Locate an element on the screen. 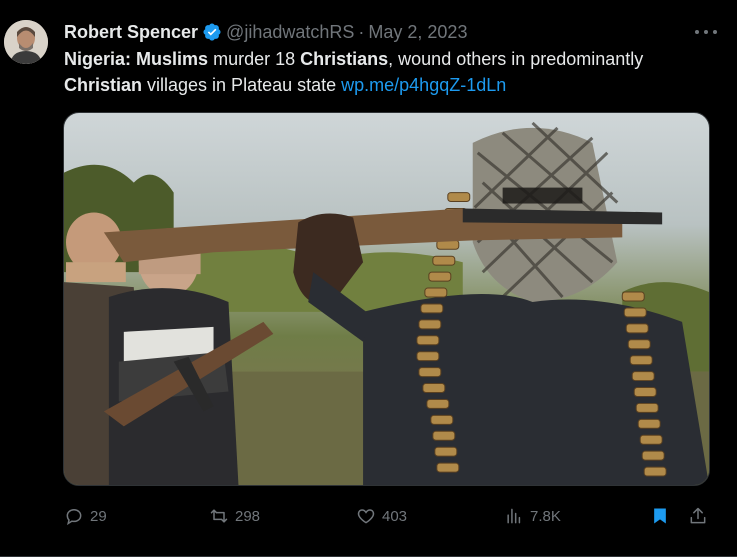  action-bar: 29 298 403 7.8K is located at coordinates (389, 516).